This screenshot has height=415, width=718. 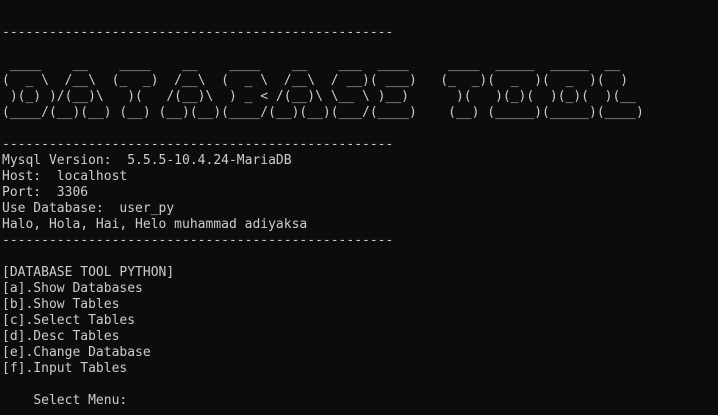 What do you see at coordinates (65, 368) in the screenshot?
I see `menu-item-input-tables: [f].Input Tables` at bounding box center [65, 368].